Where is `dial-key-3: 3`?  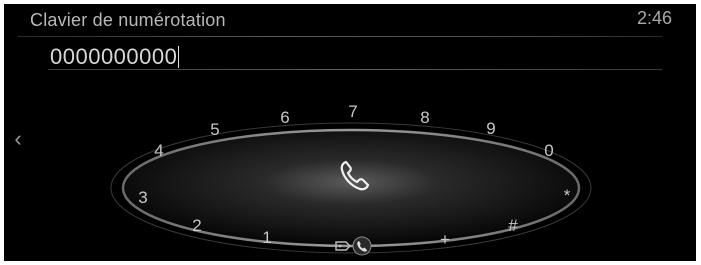
dial-key-3: 3 is located at coordinates (143, 198).